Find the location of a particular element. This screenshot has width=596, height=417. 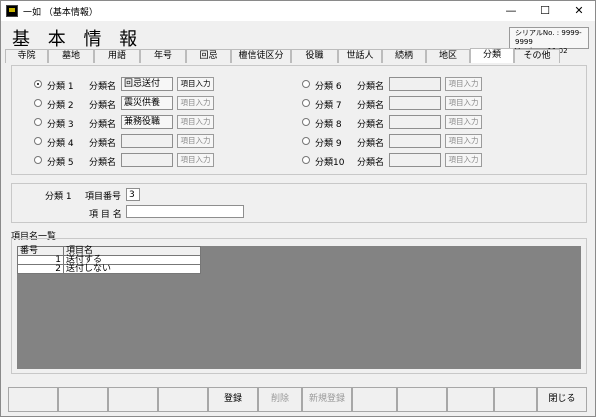

category-1-item-input-button: 項目入力 is located at coordinates (195, 84).